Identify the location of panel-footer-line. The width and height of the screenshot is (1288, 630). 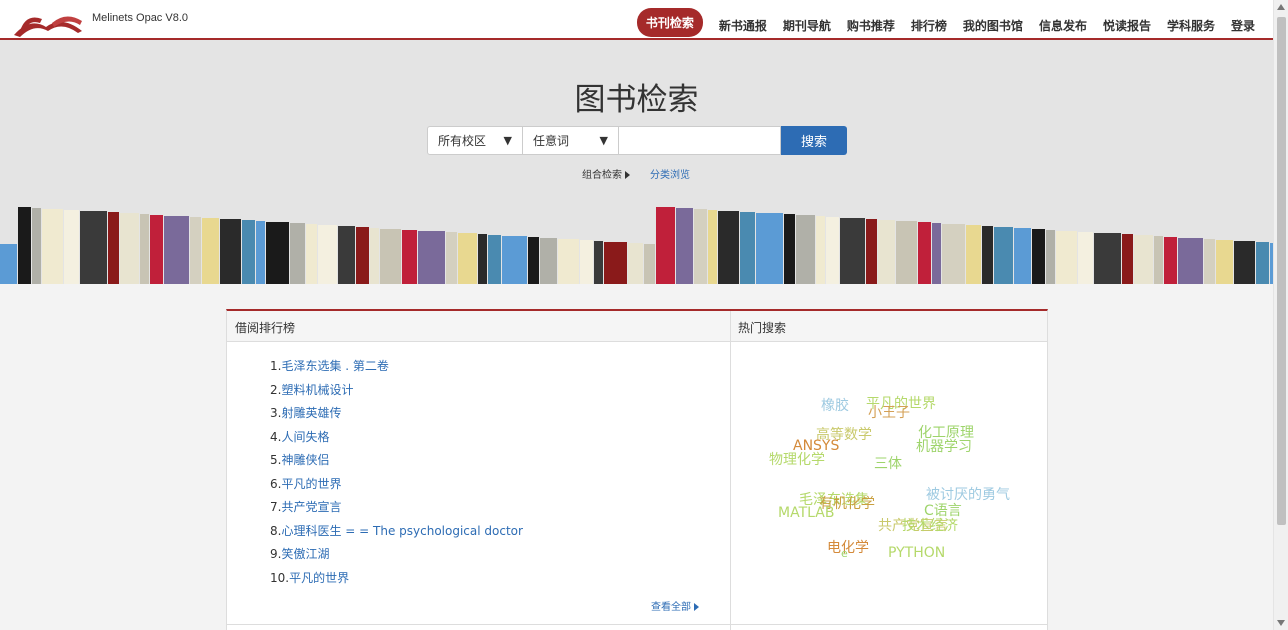
(637, 624).